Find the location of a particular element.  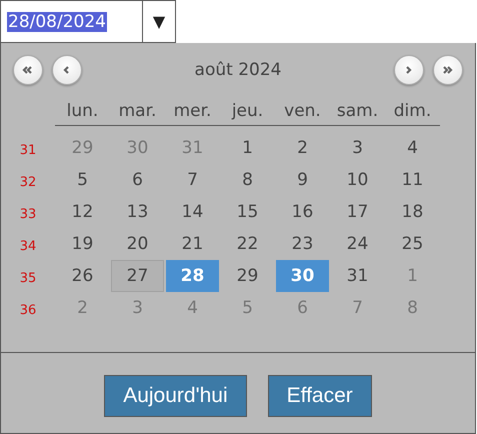

day-cell: 31 is located at coordinates (357, 276).